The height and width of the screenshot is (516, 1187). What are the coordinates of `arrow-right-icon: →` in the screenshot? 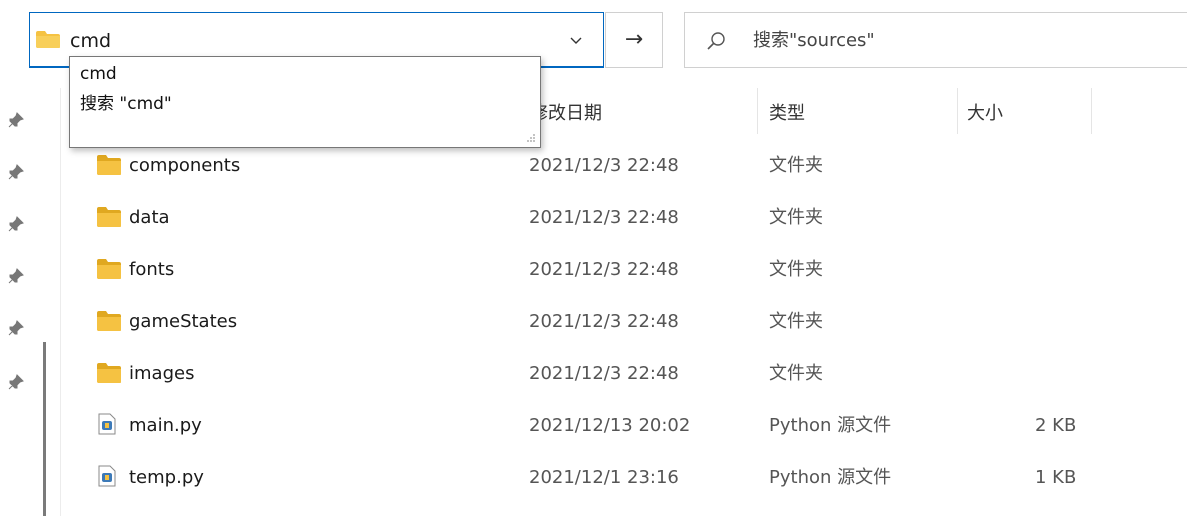 It's located at (634, 39).